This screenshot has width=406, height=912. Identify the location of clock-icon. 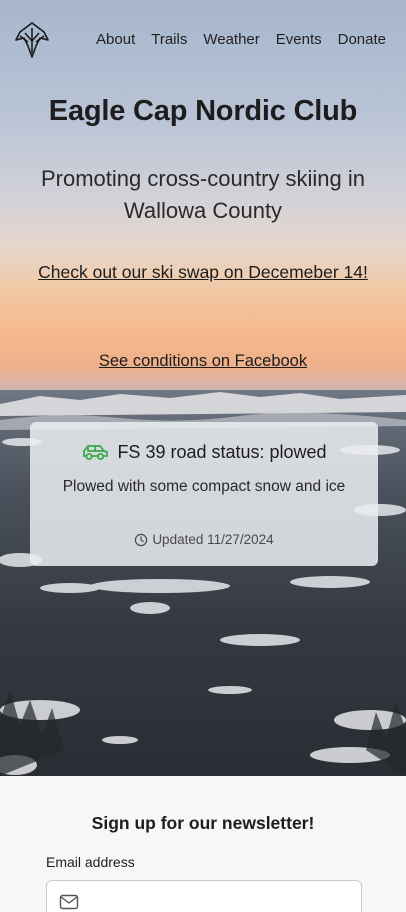
(141, 539).